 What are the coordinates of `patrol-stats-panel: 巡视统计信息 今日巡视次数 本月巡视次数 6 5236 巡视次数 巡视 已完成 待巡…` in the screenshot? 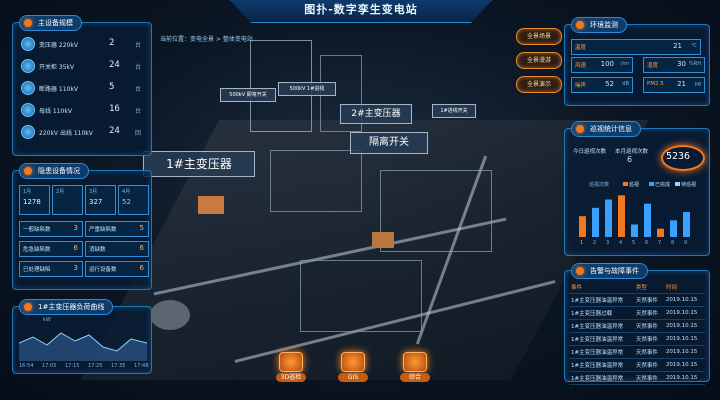 It's located at (637, 188).